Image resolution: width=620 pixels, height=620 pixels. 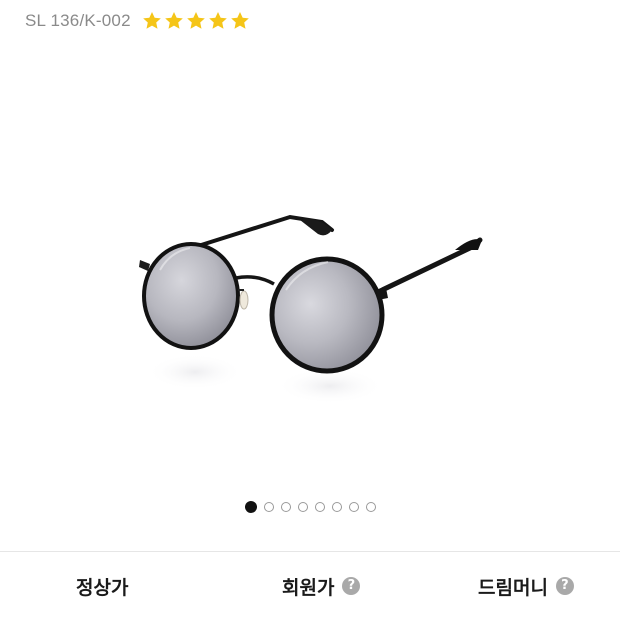 I want to click on member-price-label: 회원가, so click(x=308, y=587).